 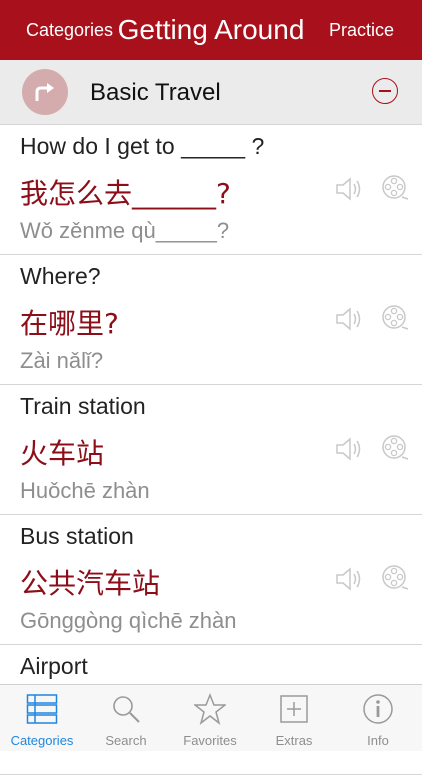 I want to click on section-header-basic-travel: Basic Travel, so click(x=211, y=92).